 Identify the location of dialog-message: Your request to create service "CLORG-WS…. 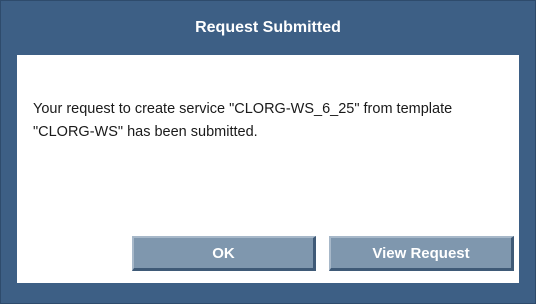
(243, 120).